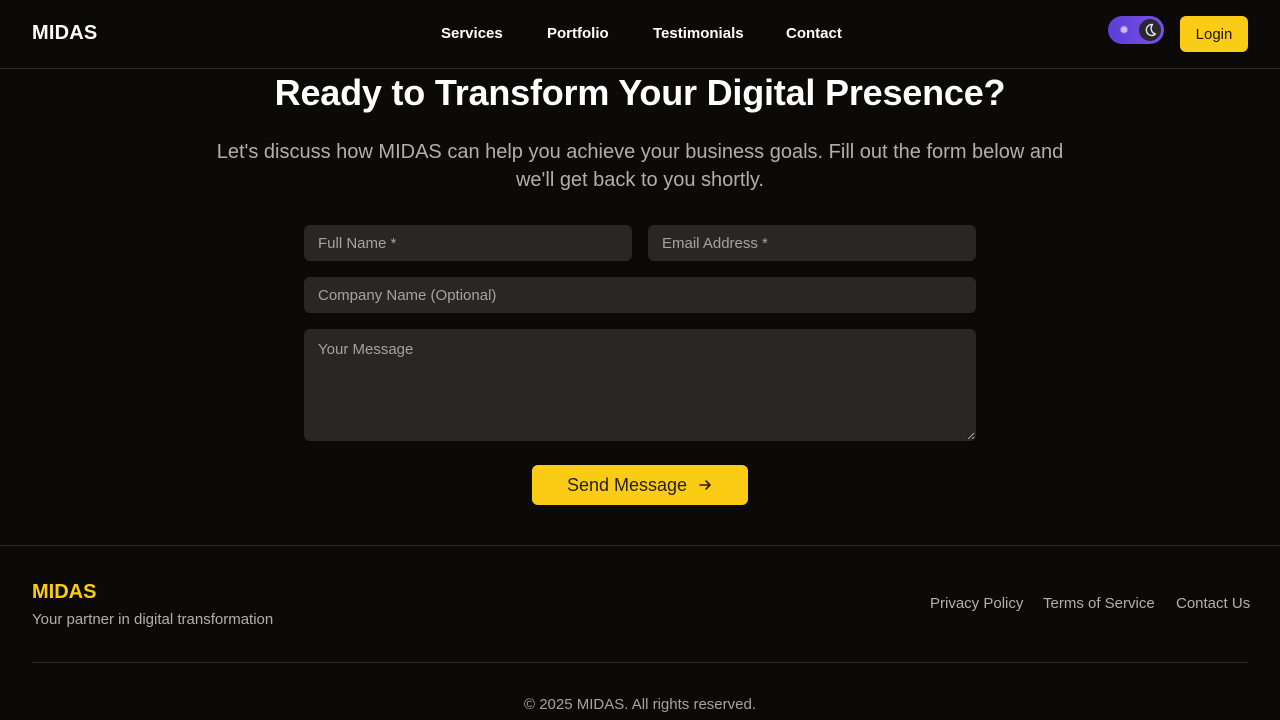 Image resolution: width=1280 pixels, height=720 pixels. What do you see at coordinates (153, 619) in the screenshot?
I see `footer-tagline: Your partner in digital transformation` at bounding box center [153, 619].